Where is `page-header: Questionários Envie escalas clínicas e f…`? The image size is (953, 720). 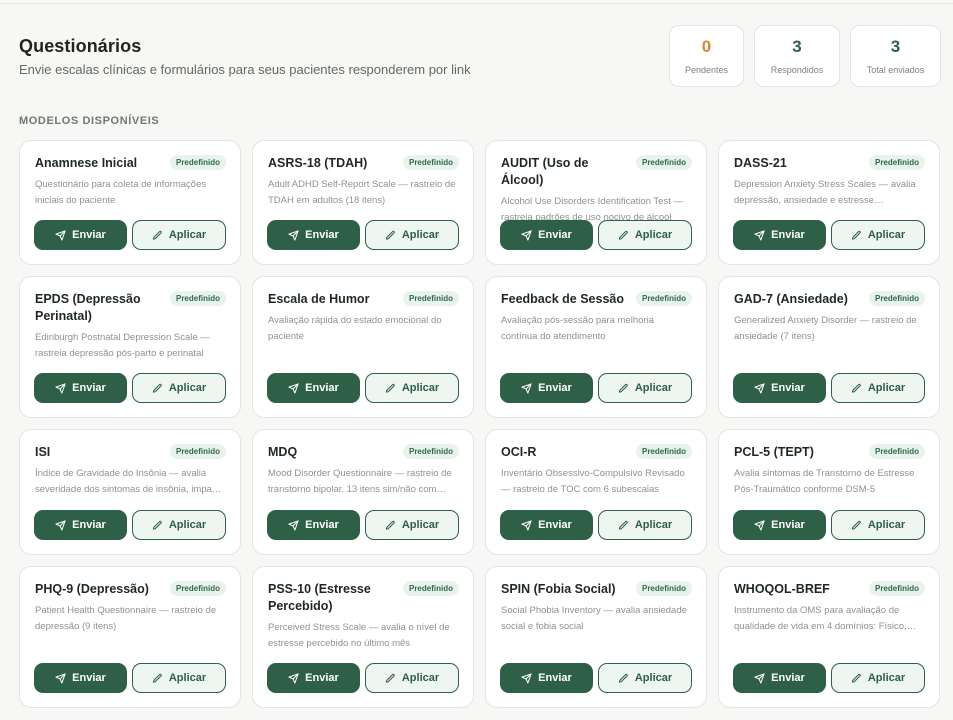 page-header: Questionários Envie escalas clínicas e f… is located at coordinates (245, 56).